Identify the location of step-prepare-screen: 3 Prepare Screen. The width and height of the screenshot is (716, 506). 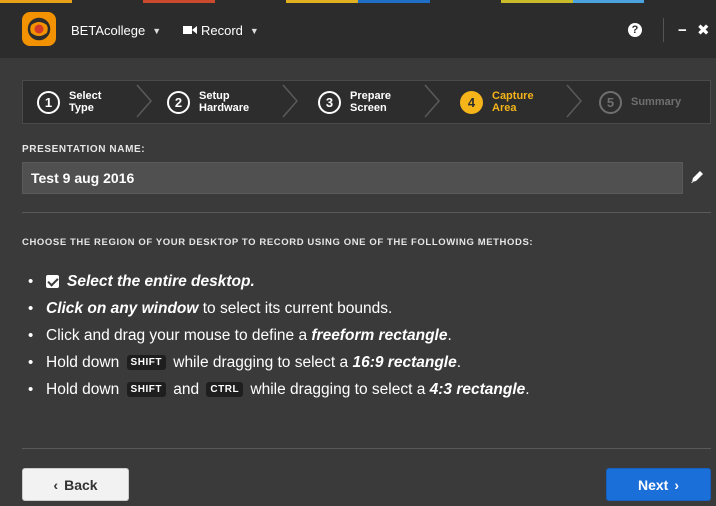
(359, 102).